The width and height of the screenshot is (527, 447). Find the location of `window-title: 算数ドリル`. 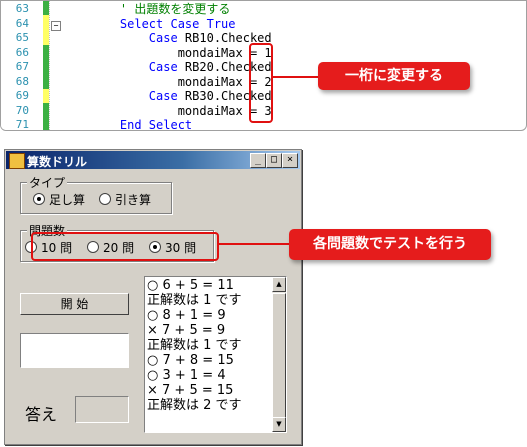

window-title: 算数ドリル is located at coordinates (57, 162).